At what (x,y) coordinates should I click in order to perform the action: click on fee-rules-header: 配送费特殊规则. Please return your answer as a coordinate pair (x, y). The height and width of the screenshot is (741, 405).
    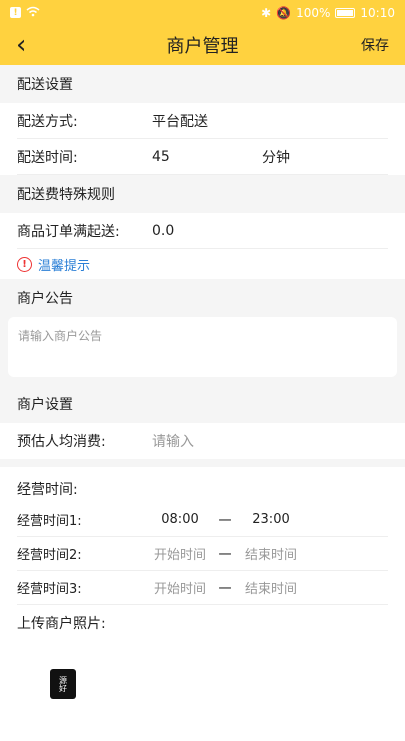
    Looking at the image, I should click on (202, 194).